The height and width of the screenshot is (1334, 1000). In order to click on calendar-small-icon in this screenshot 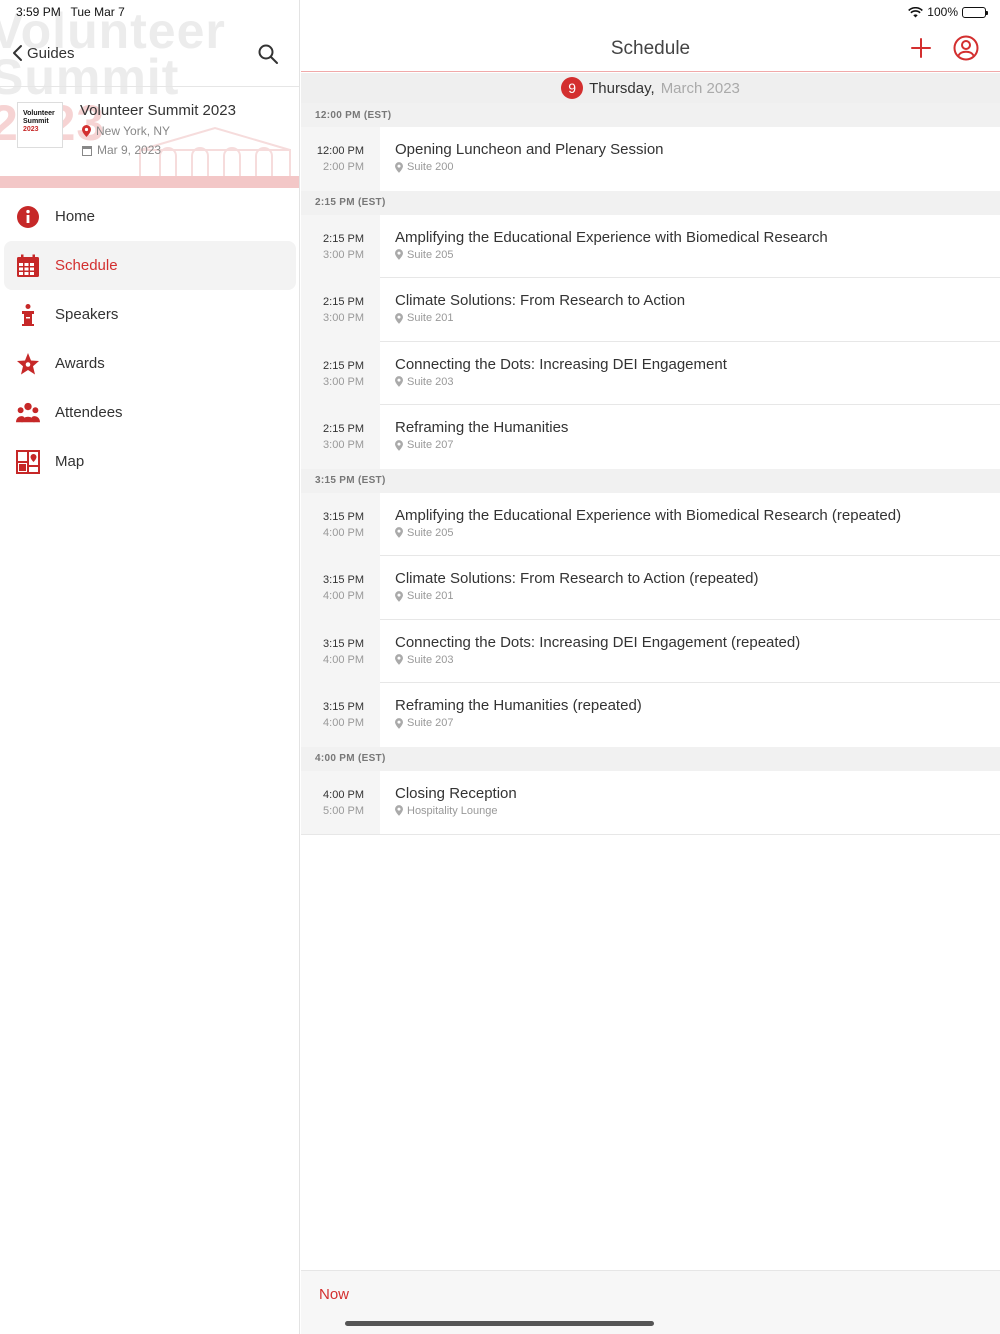, I will do `click(87, 150)`.